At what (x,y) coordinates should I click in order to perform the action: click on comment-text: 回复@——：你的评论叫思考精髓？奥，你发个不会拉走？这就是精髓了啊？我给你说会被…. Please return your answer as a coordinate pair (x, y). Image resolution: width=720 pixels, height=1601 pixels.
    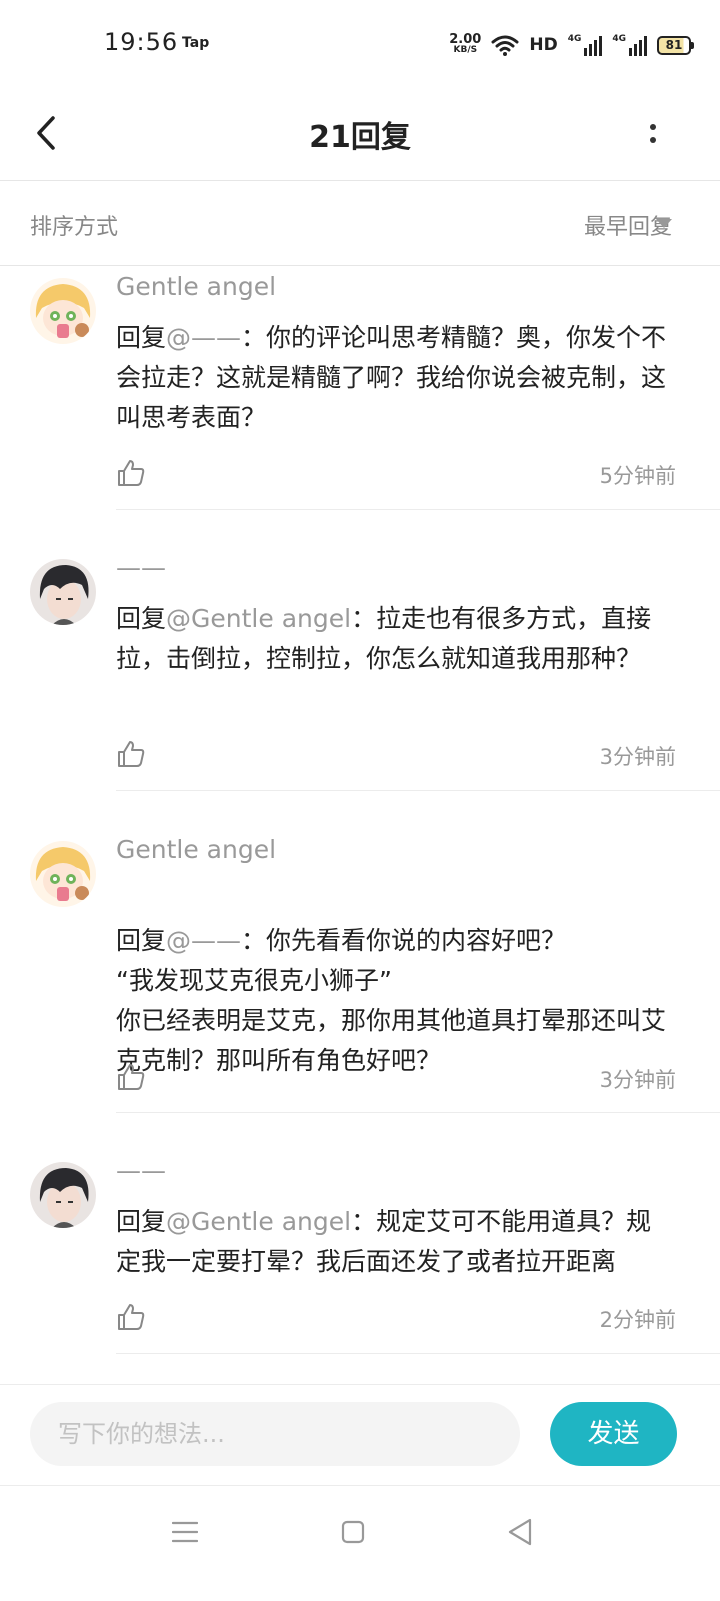
    Looking at the image, I should click on (396, 378).